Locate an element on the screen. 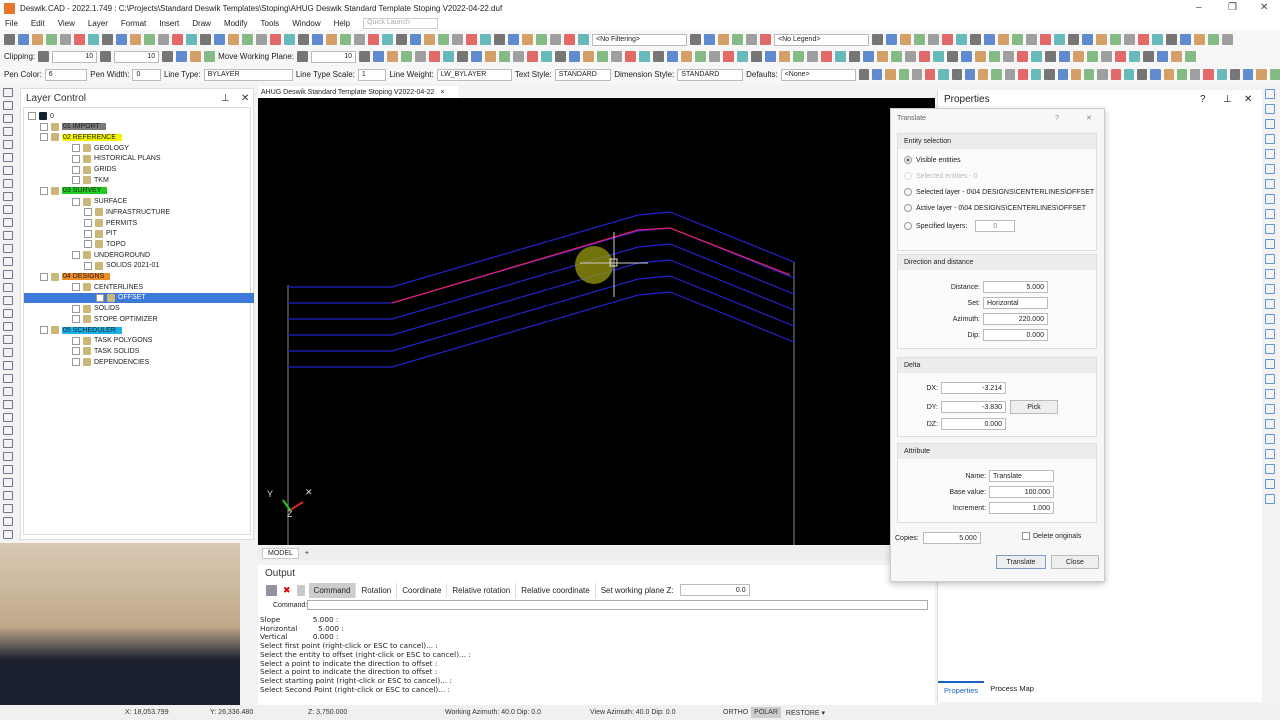 Image resolution: width=1280 pixels, height=720 pixels. delete-originals-checkbox: Delete originals is located at coordinates (1051, 536).